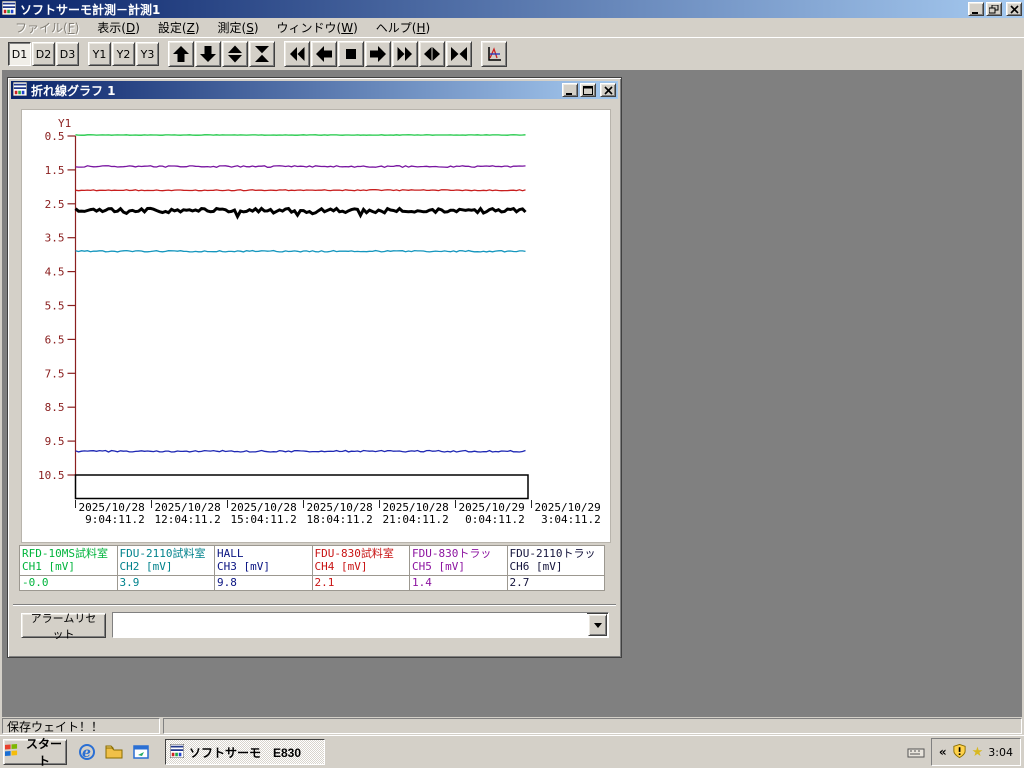 The width and height of the screenshot is (1024, 768). What do you see at coordinates (512, 9) in the screenshot?
I see `main-titlebar: ソフトサーモ計測－計測1` at bounding box center [512, 9].